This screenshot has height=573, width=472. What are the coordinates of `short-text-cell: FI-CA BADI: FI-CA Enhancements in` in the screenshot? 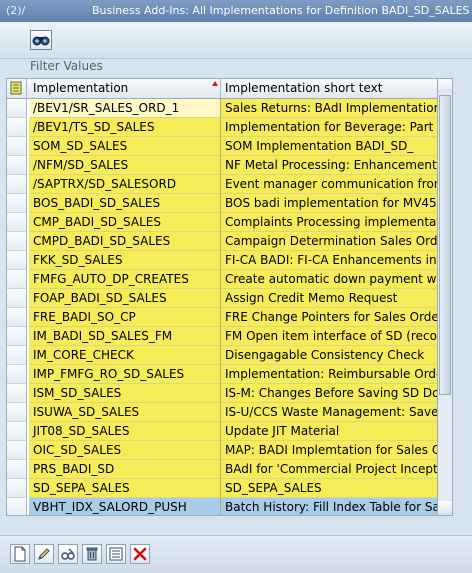 It's located at (329, 260).